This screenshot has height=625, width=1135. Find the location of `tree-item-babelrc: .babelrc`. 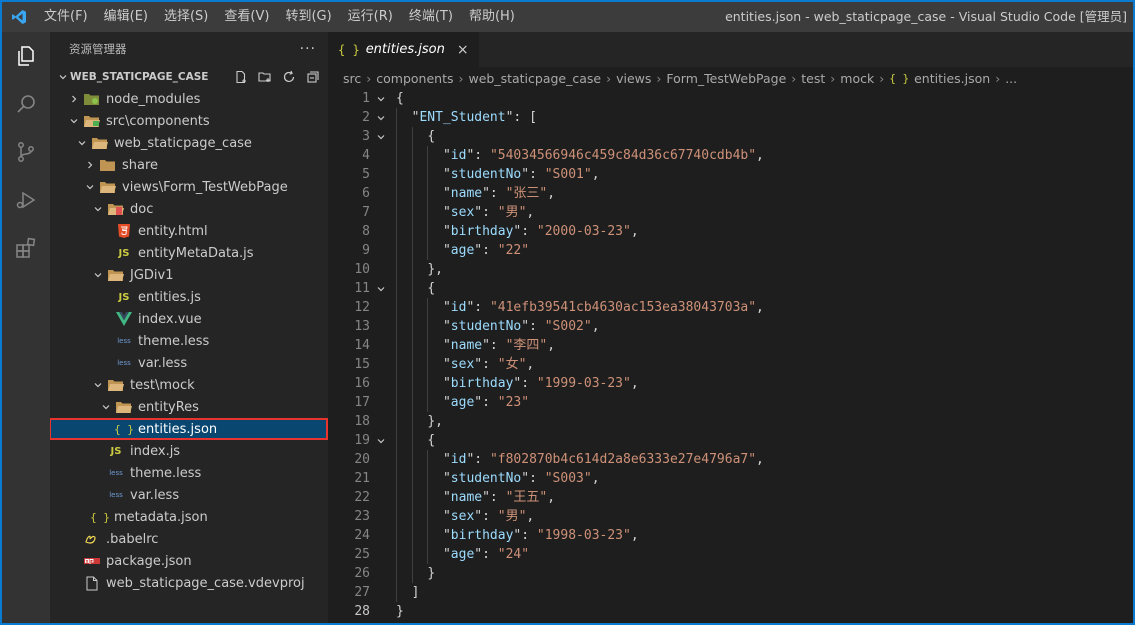

tree-item-babelrc: .babelrc is located at coordinates (189, 539).